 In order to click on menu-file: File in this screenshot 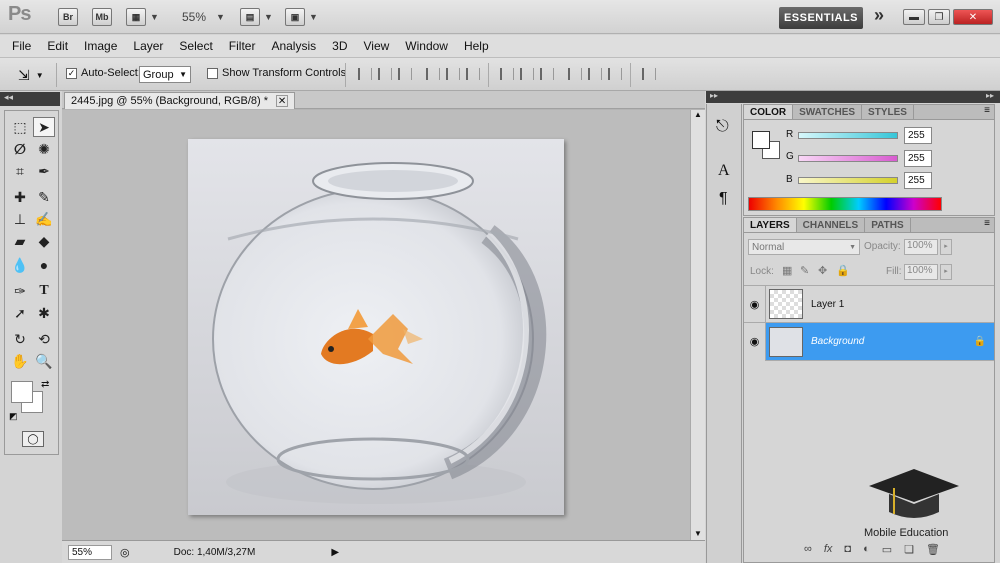, I will do `click(21, 46)`.